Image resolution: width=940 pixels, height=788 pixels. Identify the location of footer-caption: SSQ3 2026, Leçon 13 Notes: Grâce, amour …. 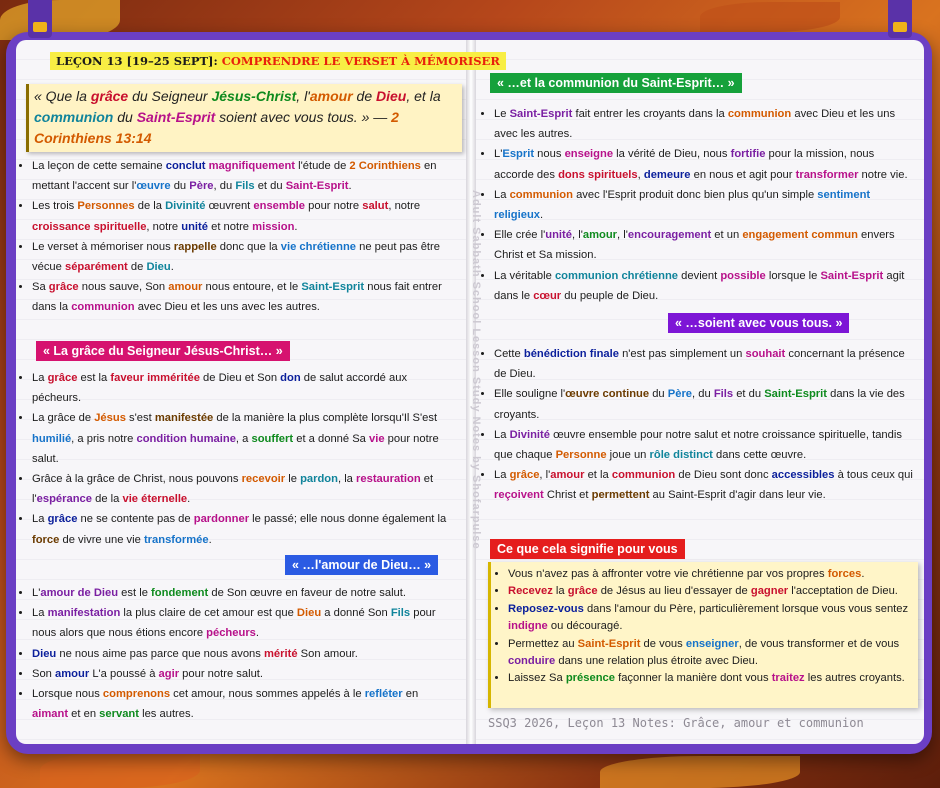
(676, 723).